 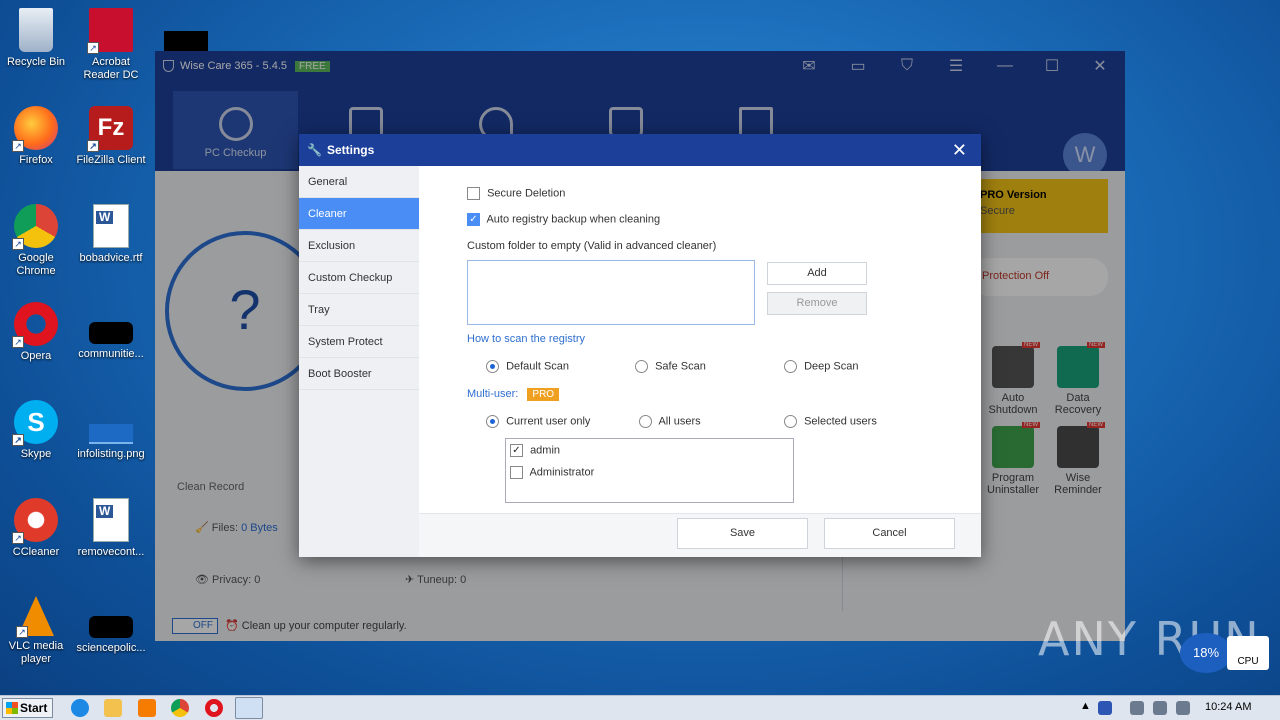 What do you see at coordinates (831, 366) in the screenshot?
I see `deep-scan-label: Deep Scan` at bounding box center [831, 366].